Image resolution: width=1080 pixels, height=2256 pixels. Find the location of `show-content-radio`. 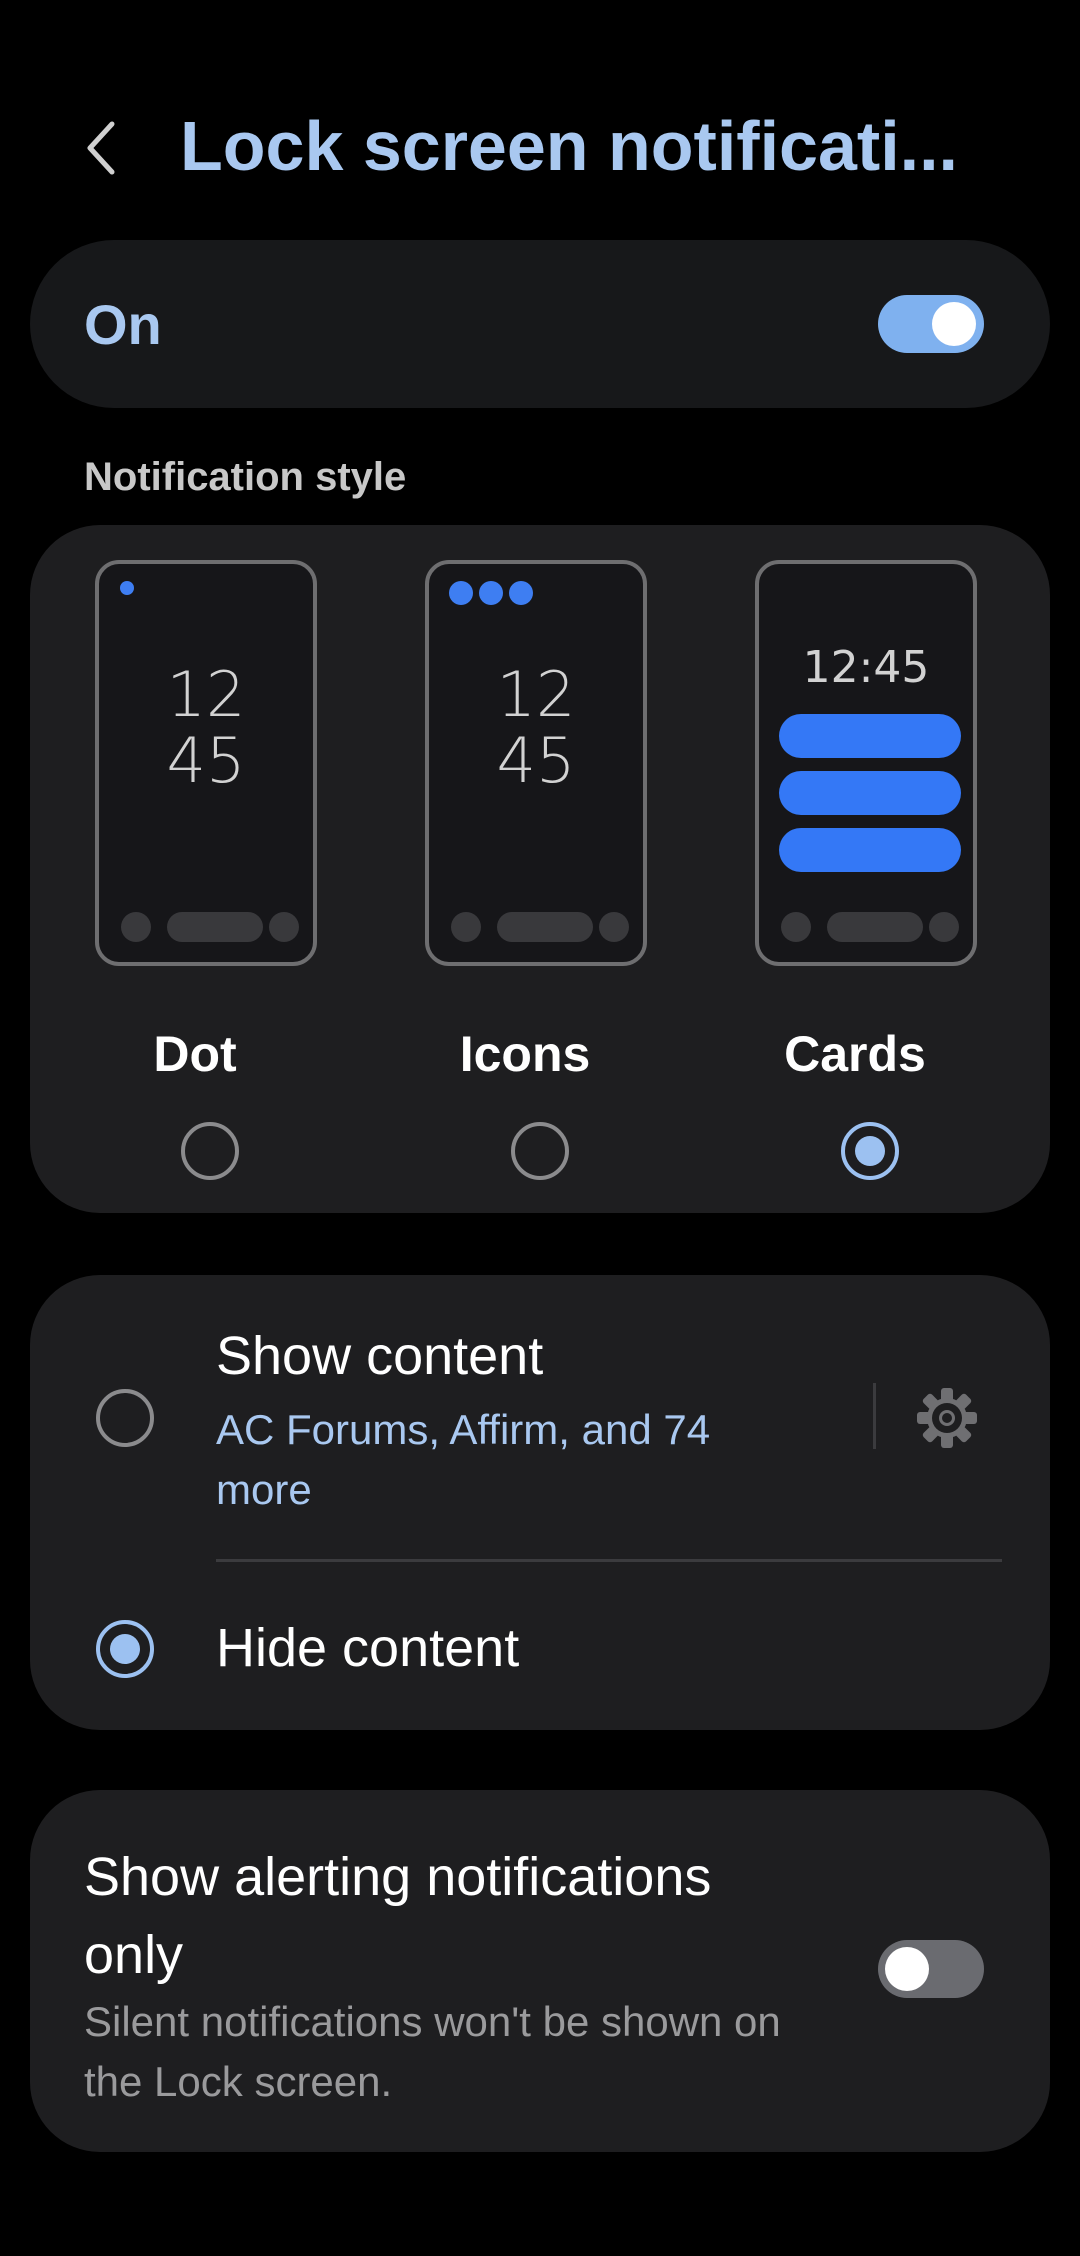

show-content-radio is located at coordinates (125, 1418).